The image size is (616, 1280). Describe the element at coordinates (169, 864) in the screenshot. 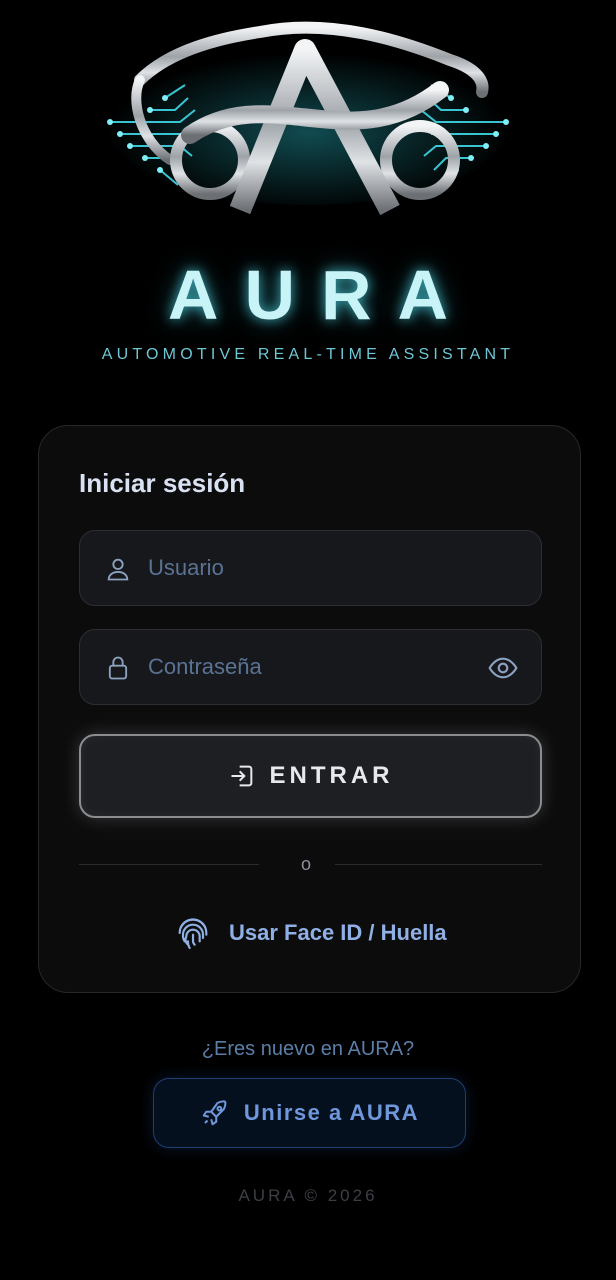

I see `divider-line-left` at that location.